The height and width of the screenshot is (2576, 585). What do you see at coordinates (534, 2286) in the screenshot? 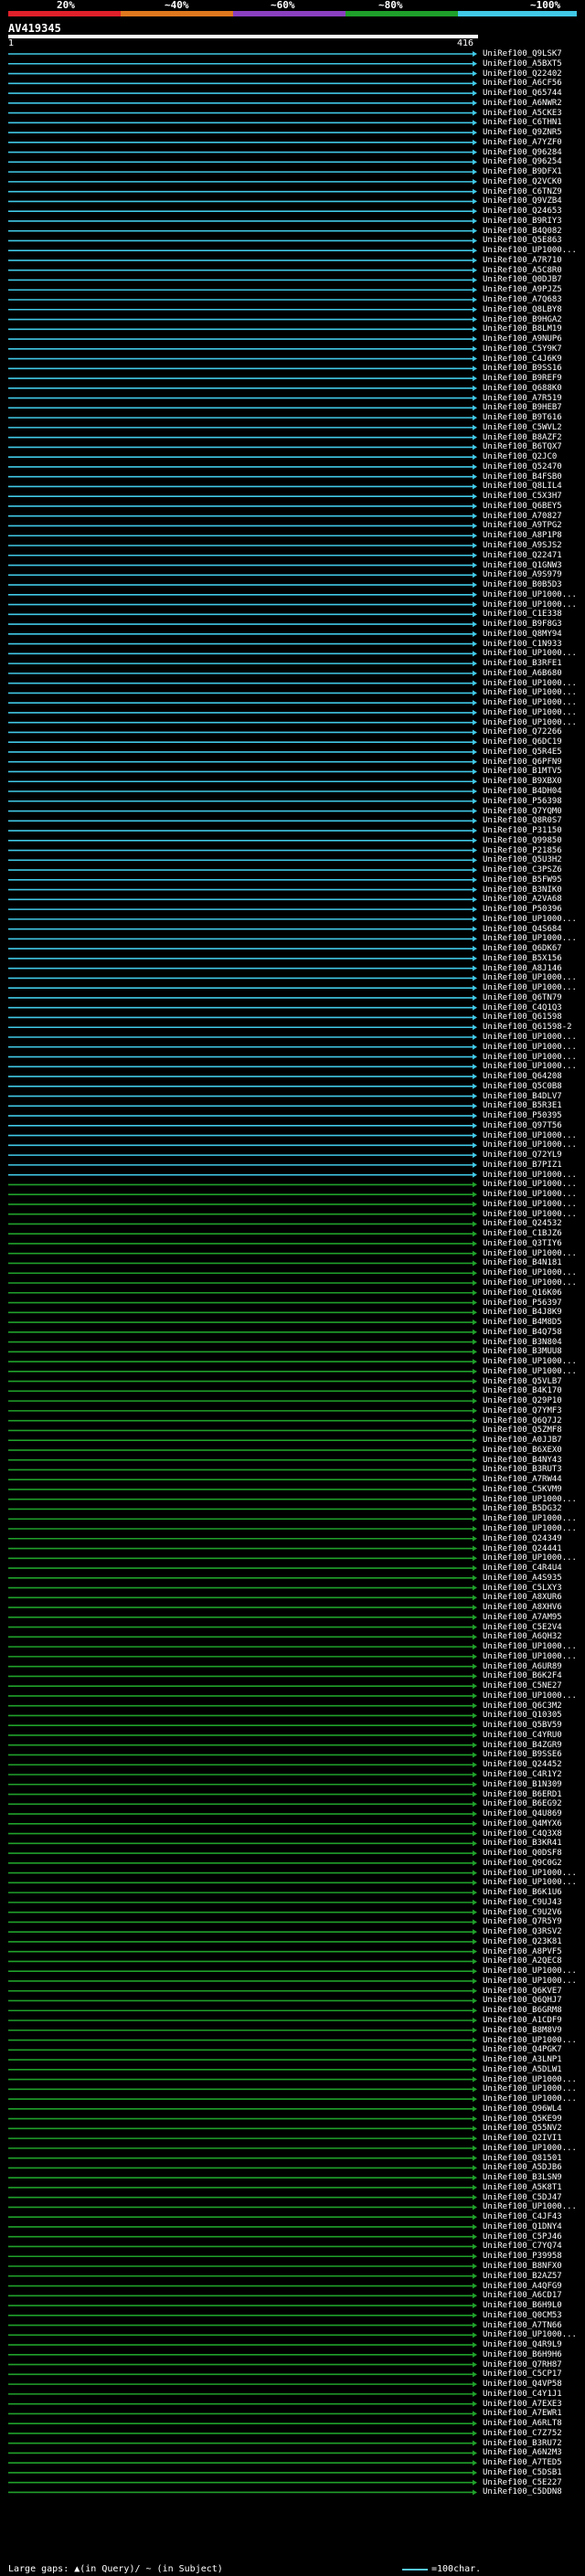
I see `hit-label: UniRef100_A4QFG9` at bounding box center [534, 2286].